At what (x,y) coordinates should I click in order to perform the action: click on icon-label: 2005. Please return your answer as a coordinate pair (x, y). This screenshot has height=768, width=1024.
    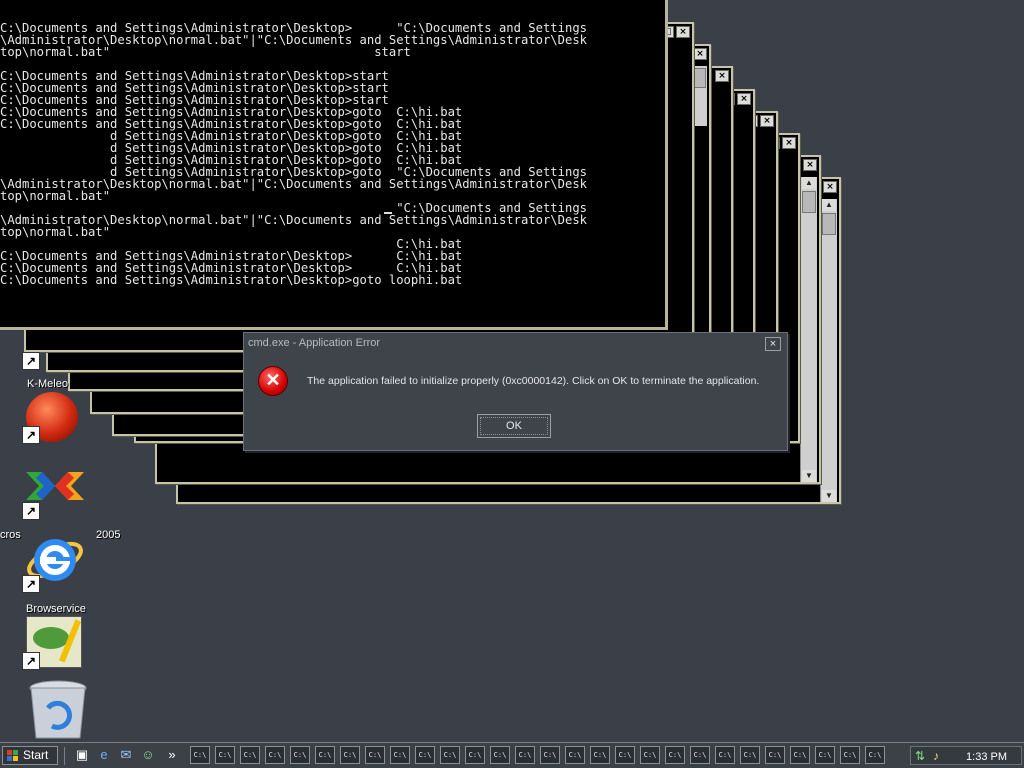
    Looking at the image, I should click on (108, 535).